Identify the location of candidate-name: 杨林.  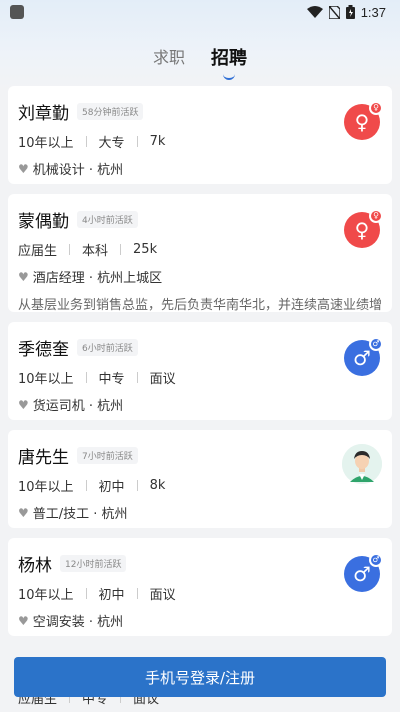
(35, 565).